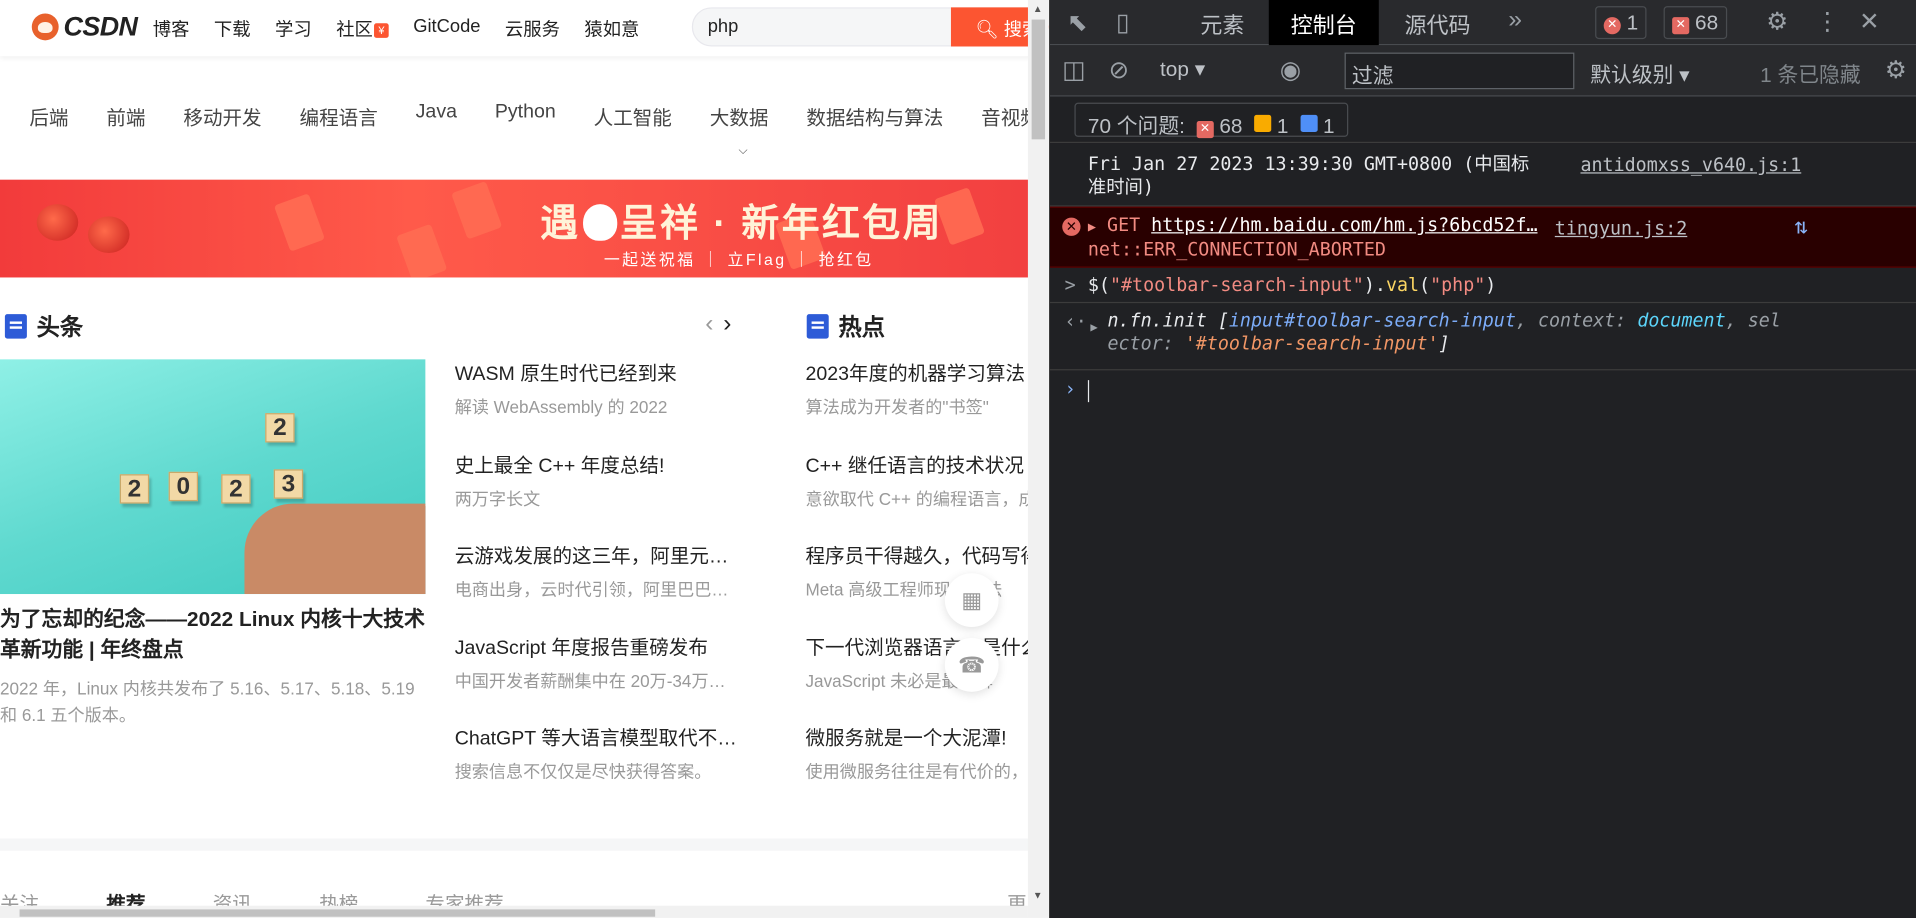  What do you see at coordinates (1869, 21) in the screenshot?
I see `close-icon: ✕` at bounding box center [1869, 21].